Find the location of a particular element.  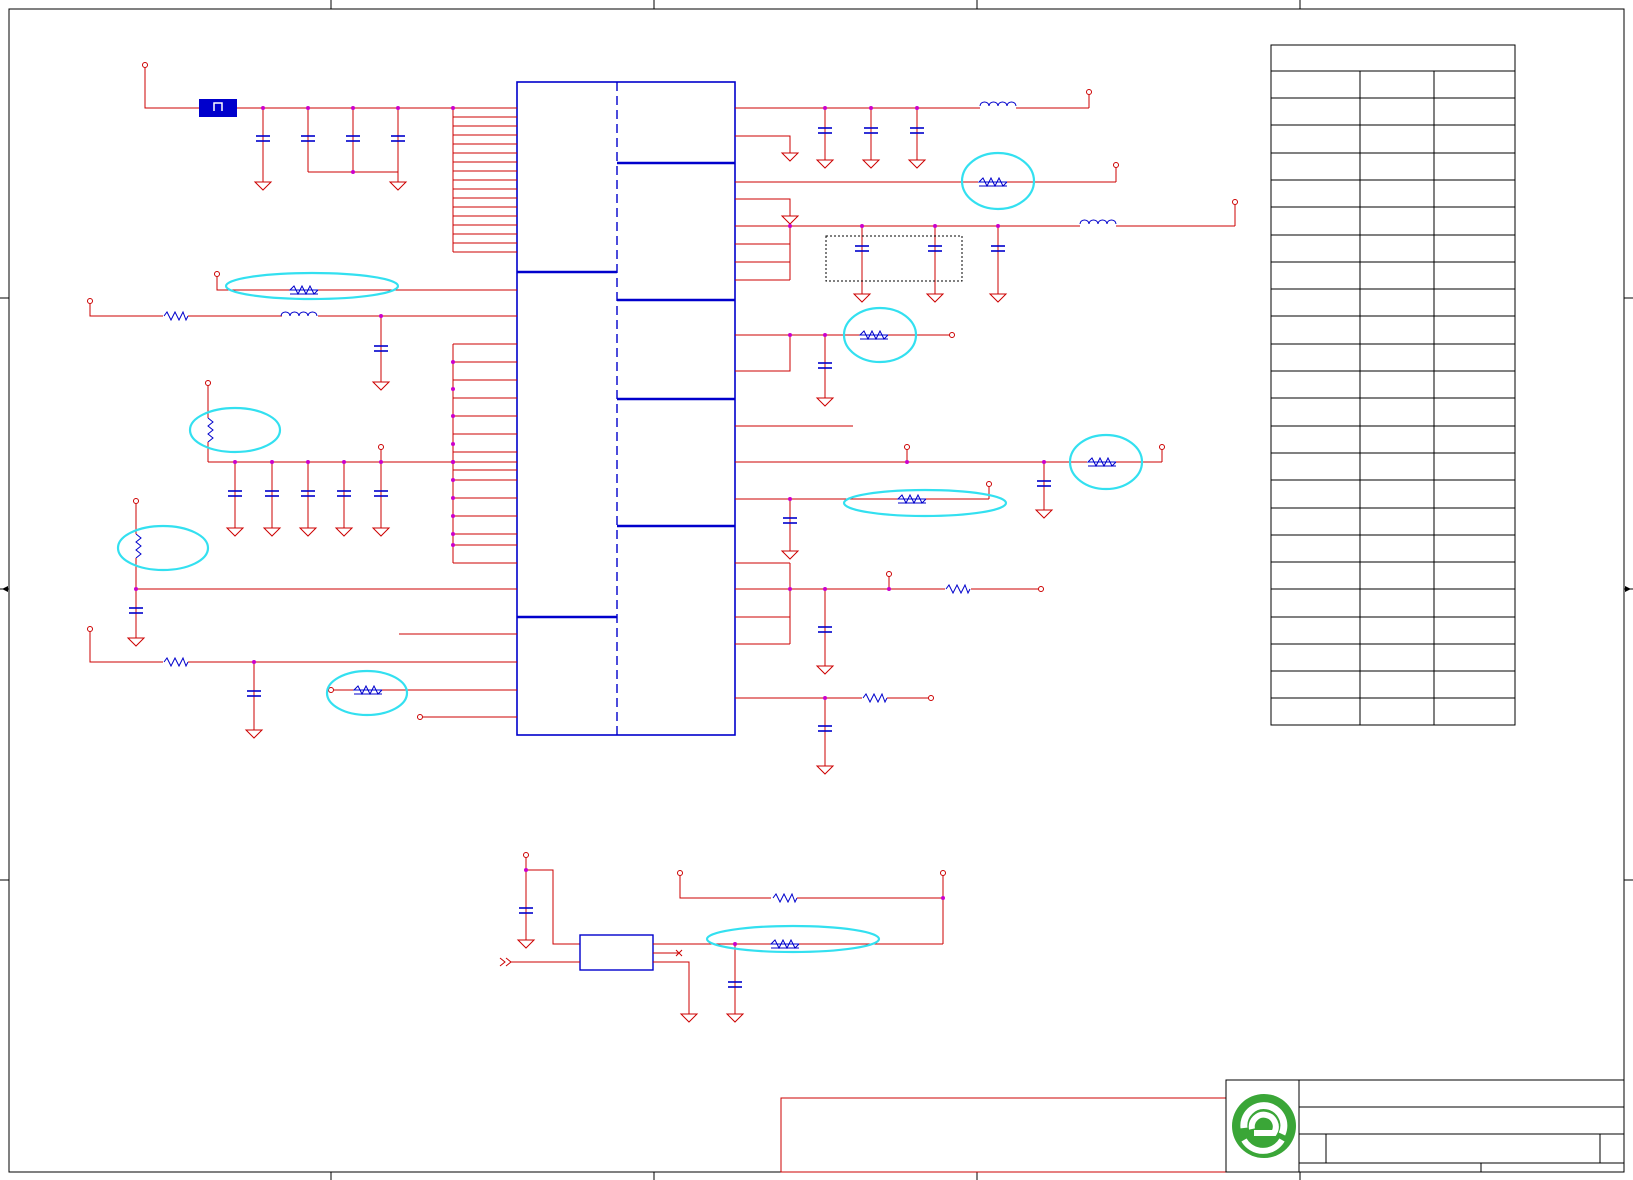

company-logo-icon is located at coordinates (1264, 1126).